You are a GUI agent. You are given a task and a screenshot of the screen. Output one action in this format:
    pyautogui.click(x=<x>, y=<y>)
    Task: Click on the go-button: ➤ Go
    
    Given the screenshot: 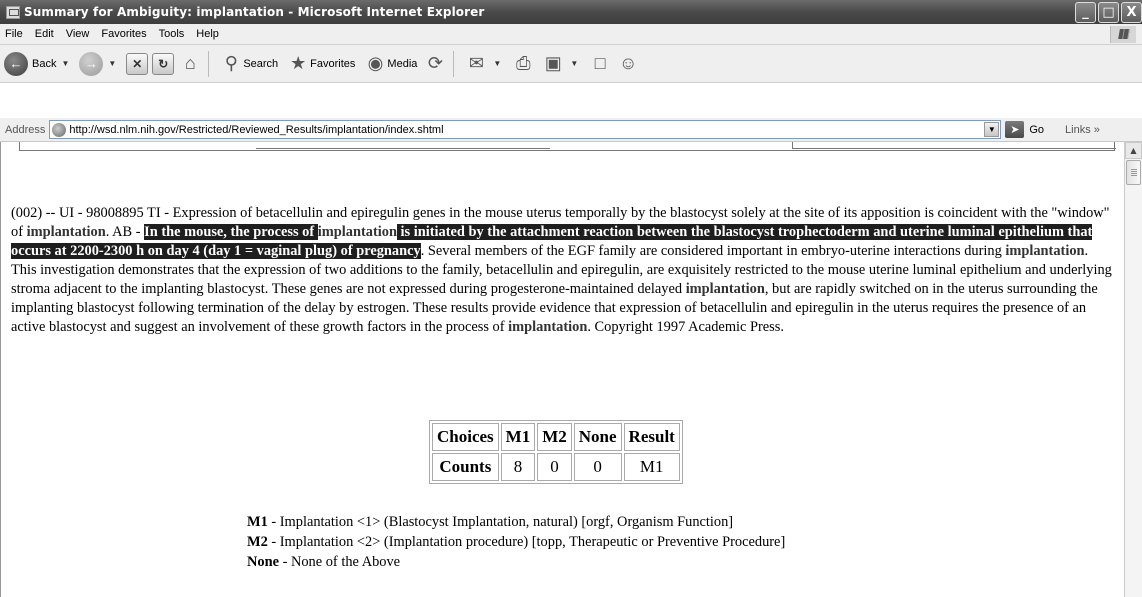 What is the action you would take?
    pyautogui.click(x=1024, y=129)
    